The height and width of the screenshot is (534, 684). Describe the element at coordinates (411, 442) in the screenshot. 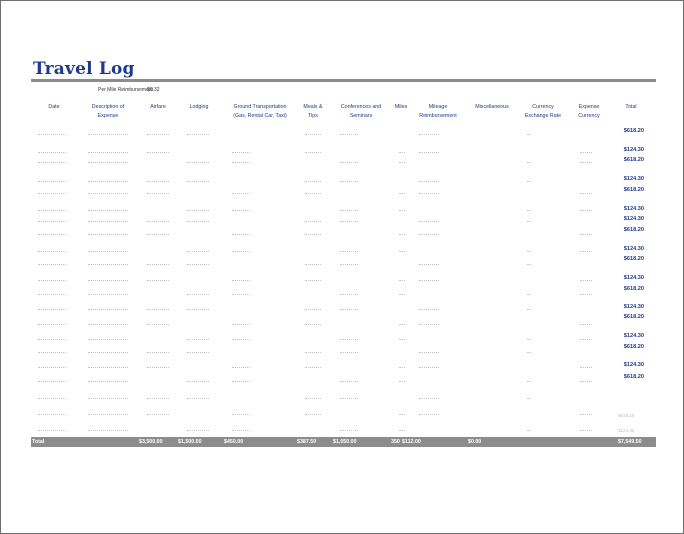

I see `total-mileage: $112.00` at that location.